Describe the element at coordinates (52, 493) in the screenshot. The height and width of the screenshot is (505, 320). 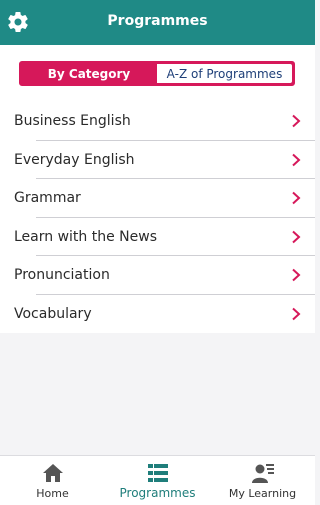
I see `tab-label: Home` at that location.